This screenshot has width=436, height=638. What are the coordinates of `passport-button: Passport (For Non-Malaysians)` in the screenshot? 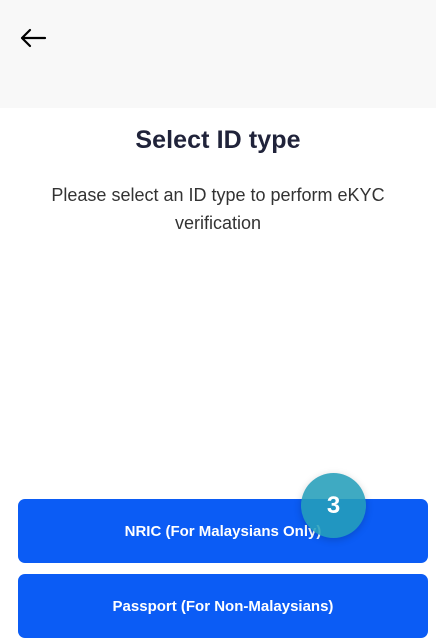 It's located at (223, 606).